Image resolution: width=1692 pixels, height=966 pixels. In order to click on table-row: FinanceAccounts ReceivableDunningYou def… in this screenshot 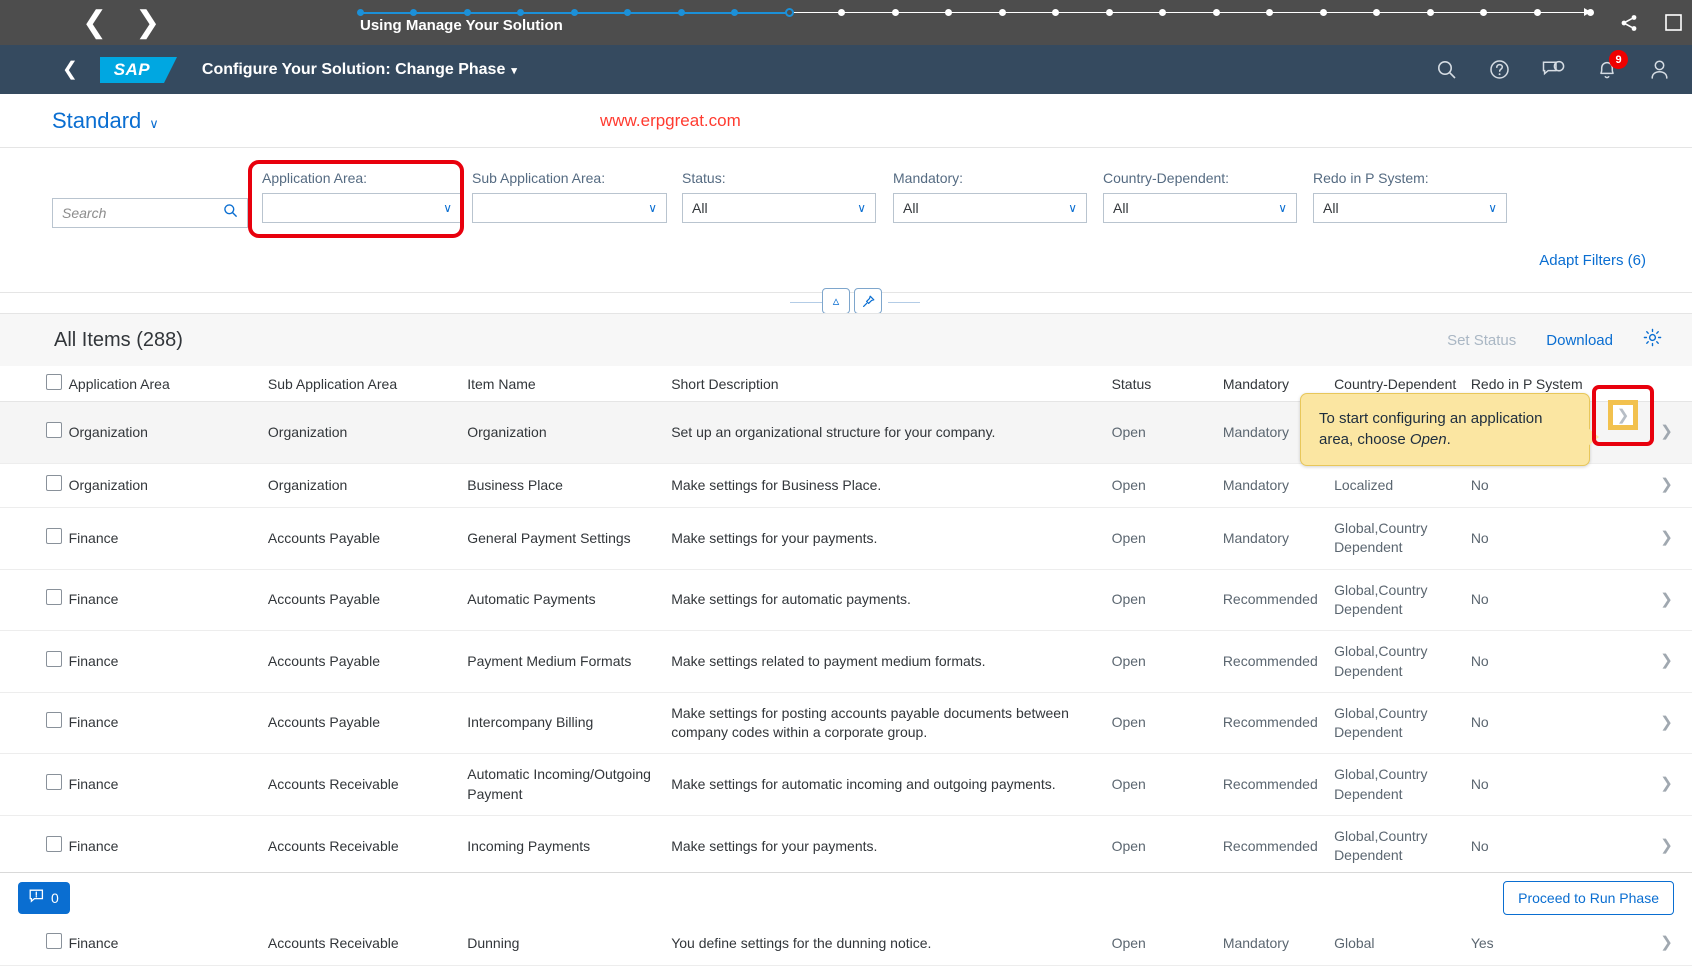, I will do `click(846, 944)`.